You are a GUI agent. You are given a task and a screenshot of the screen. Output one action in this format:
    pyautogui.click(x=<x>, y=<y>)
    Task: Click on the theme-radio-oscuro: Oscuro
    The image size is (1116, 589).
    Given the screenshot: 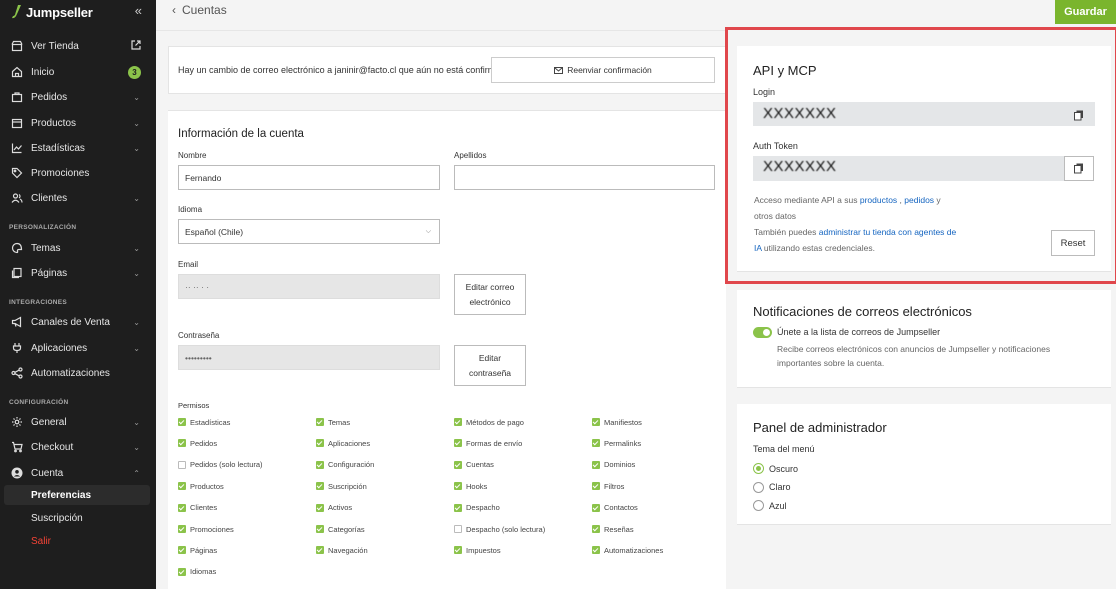 What is the action you would take?
    pyautogui.click(x=775, y=468)
    